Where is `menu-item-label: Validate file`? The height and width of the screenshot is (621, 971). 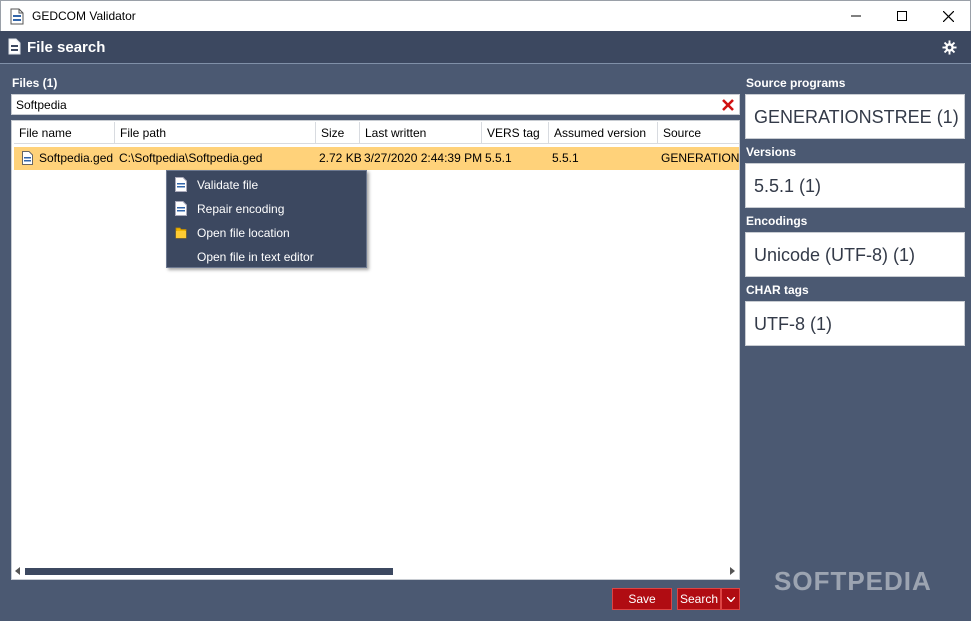 menu-item-label: Validate file is located at coordinates (228, 185).